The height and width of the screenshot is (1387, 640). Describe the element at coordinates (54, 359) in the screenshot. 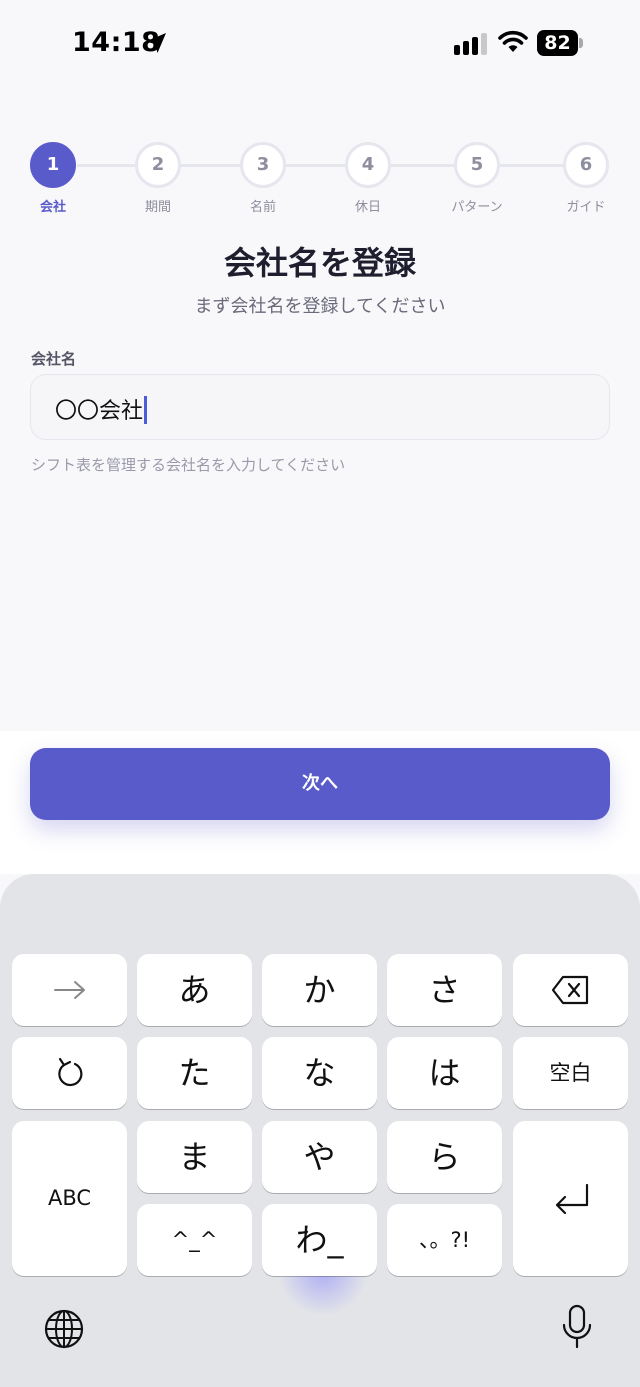

I see `company-name-label: 会社名` at that location.